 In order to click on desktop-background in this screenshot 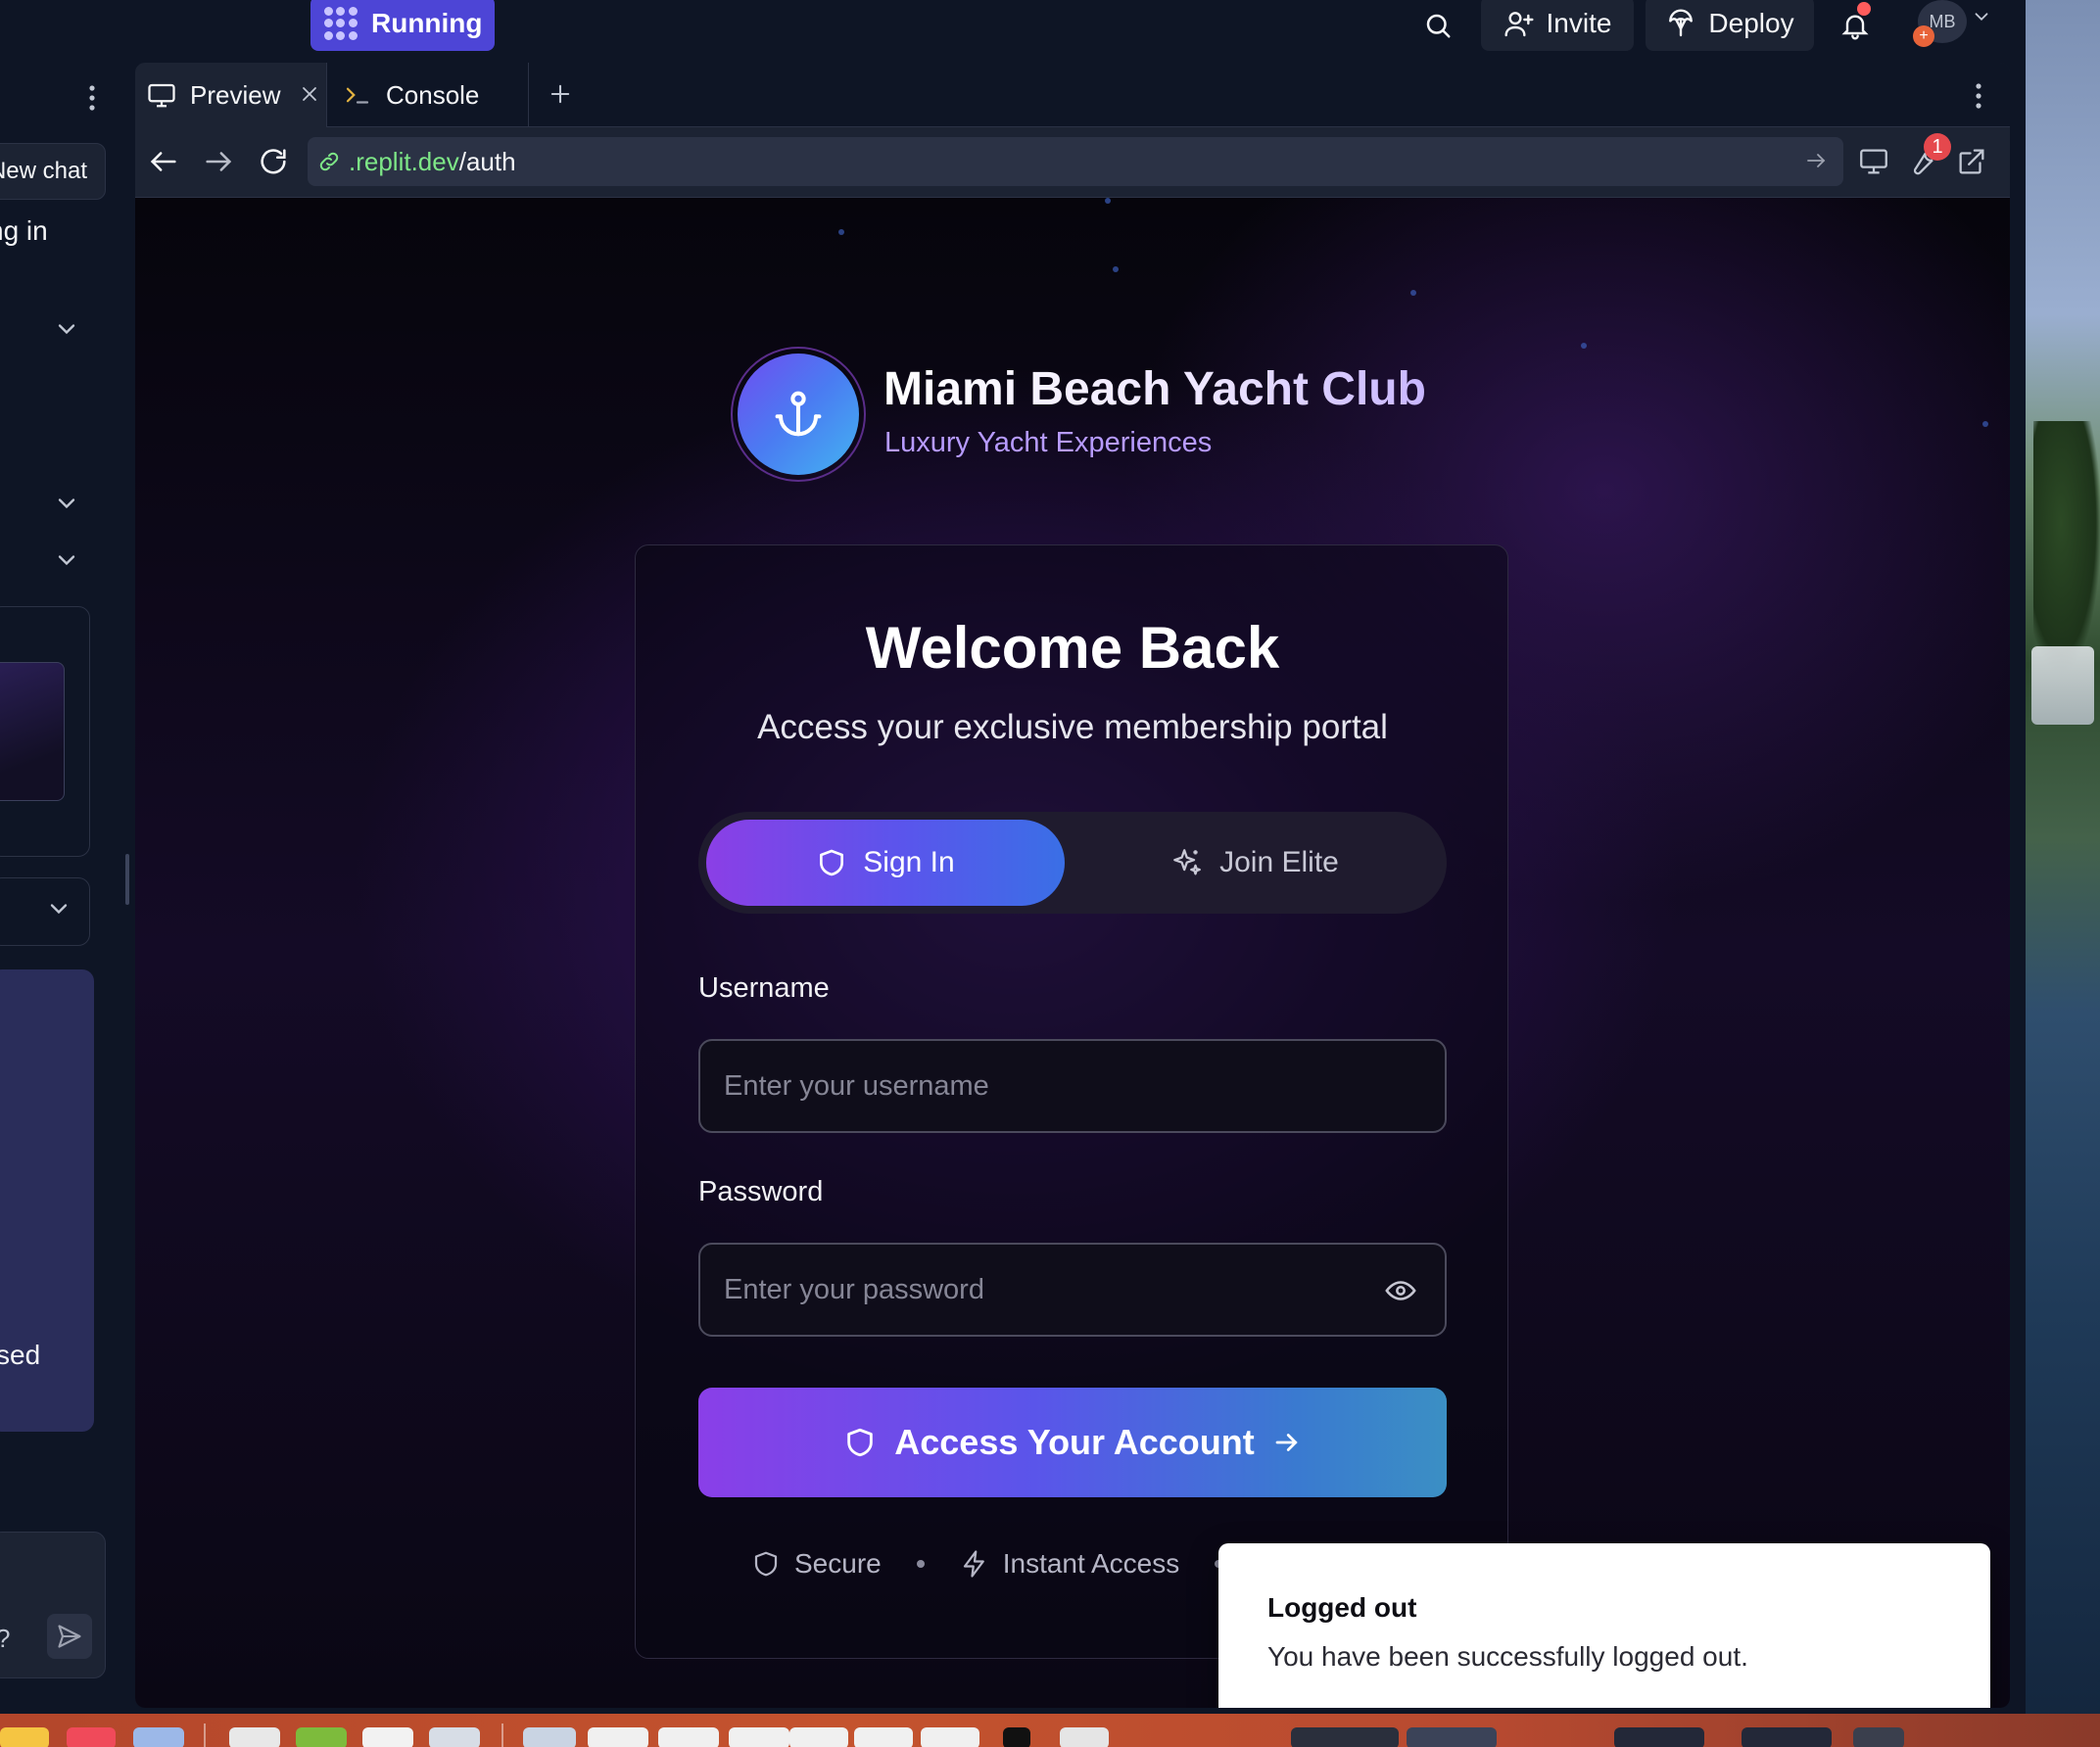, I will do `click(2063, 873)`.